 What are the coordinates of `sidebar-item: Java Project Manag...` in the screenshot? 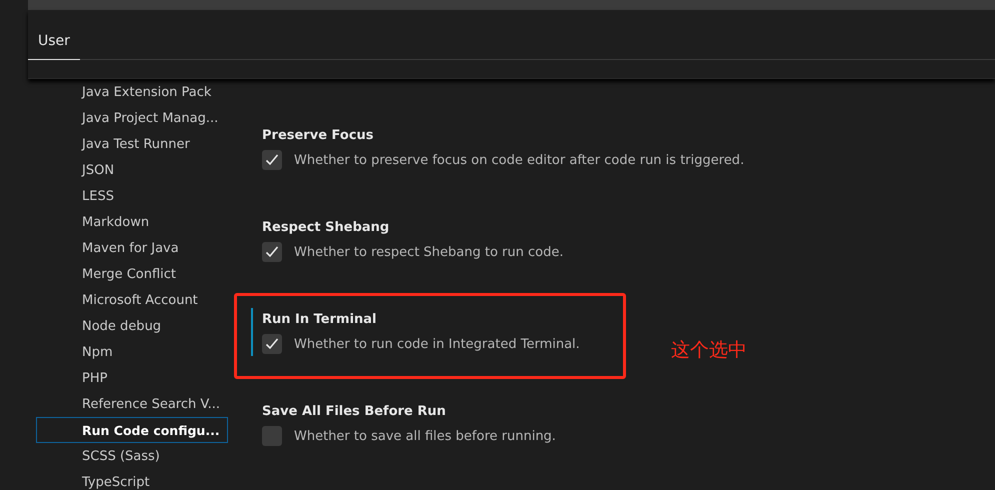 It's located at (132, 118).